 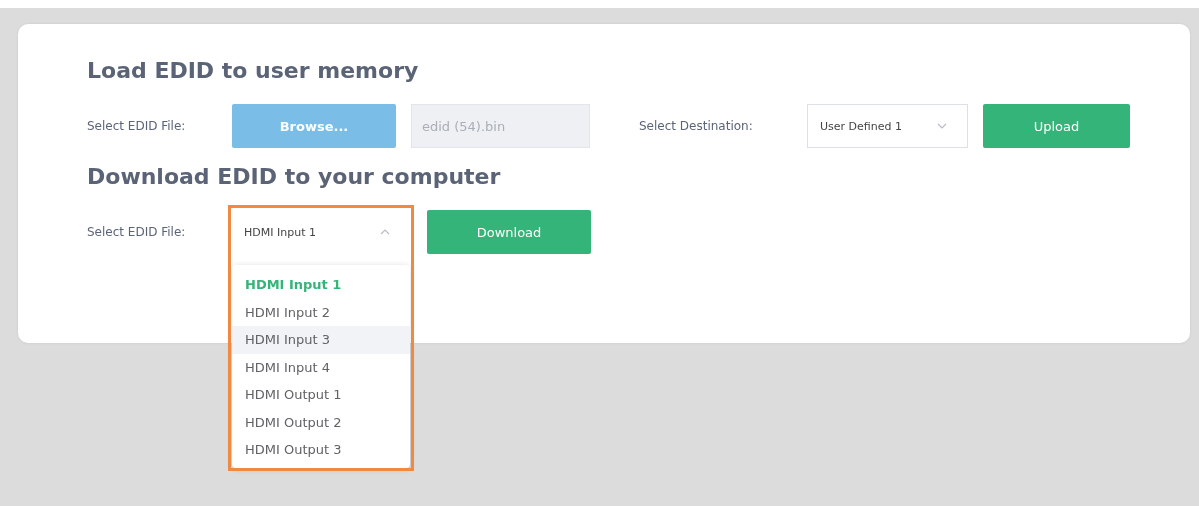 What do you see at coordinates (321, 367) in the screenshot?
I see `dropdown-option: HDMI Input 4` at bounding box center [321, 367].